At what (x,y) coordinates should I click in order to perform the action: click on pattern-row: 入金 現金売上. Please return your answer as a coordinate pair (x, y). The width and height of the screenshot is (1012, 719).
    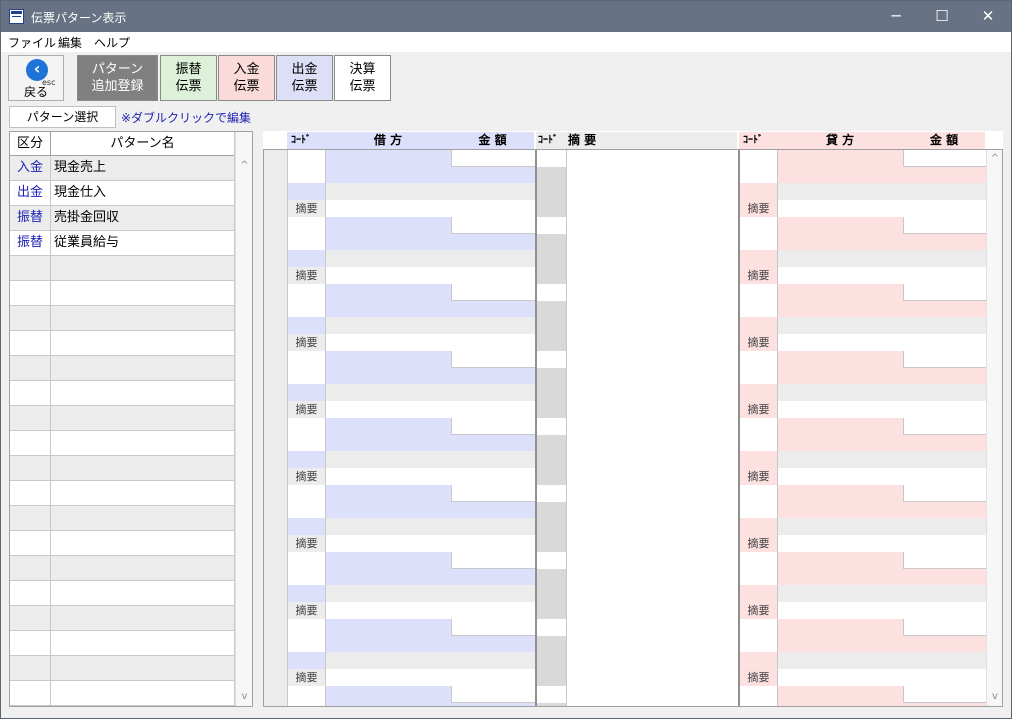
    Looking at the image, I should click on (122, 168).